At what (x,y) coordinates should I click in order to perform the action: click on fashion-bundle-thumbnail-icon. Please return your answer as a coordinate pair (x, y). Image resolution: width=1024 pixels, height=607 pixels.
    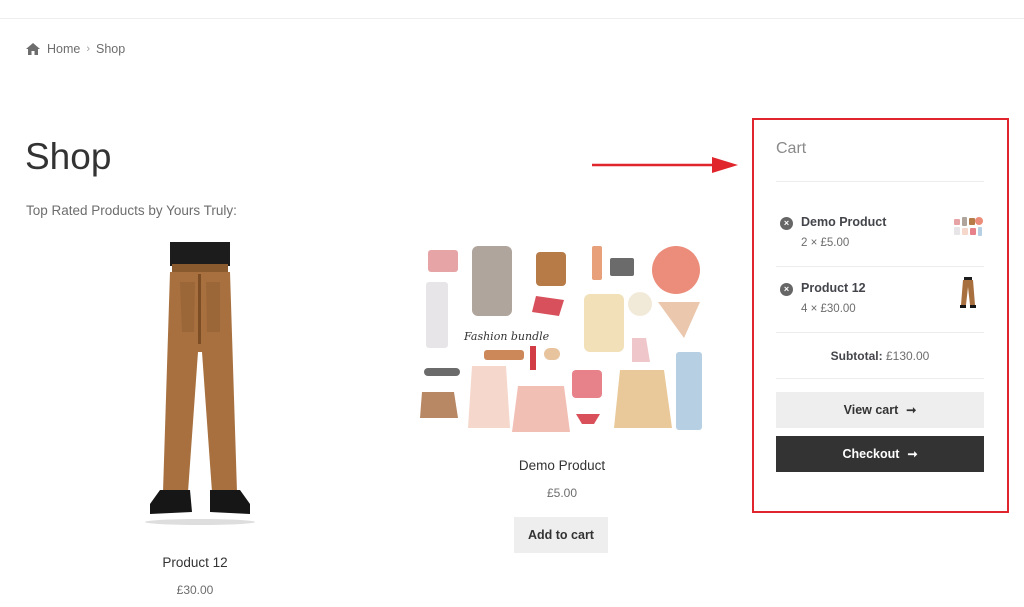
    Looking at the image, I should click on (968, 226).